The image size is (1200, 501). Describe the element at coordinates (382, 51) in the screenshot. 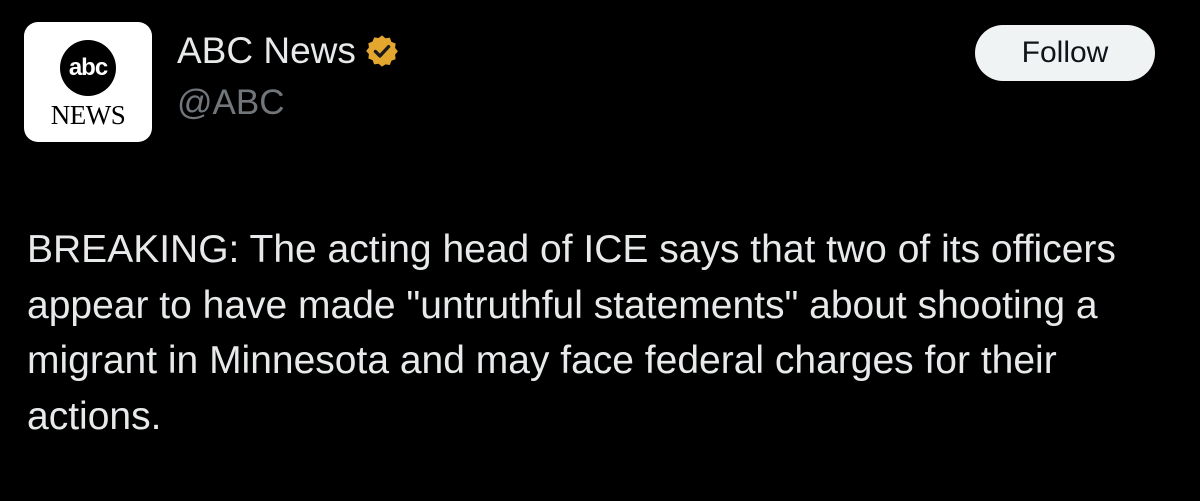

I see `verified-badge-icon` at that location.